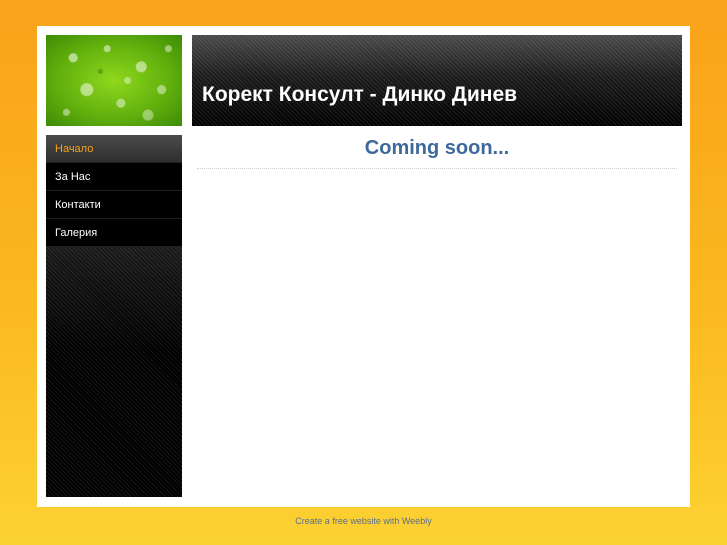  I want to click on sidebar-nav: Начало За Нас Контакти Галерия, so click(114, 191).